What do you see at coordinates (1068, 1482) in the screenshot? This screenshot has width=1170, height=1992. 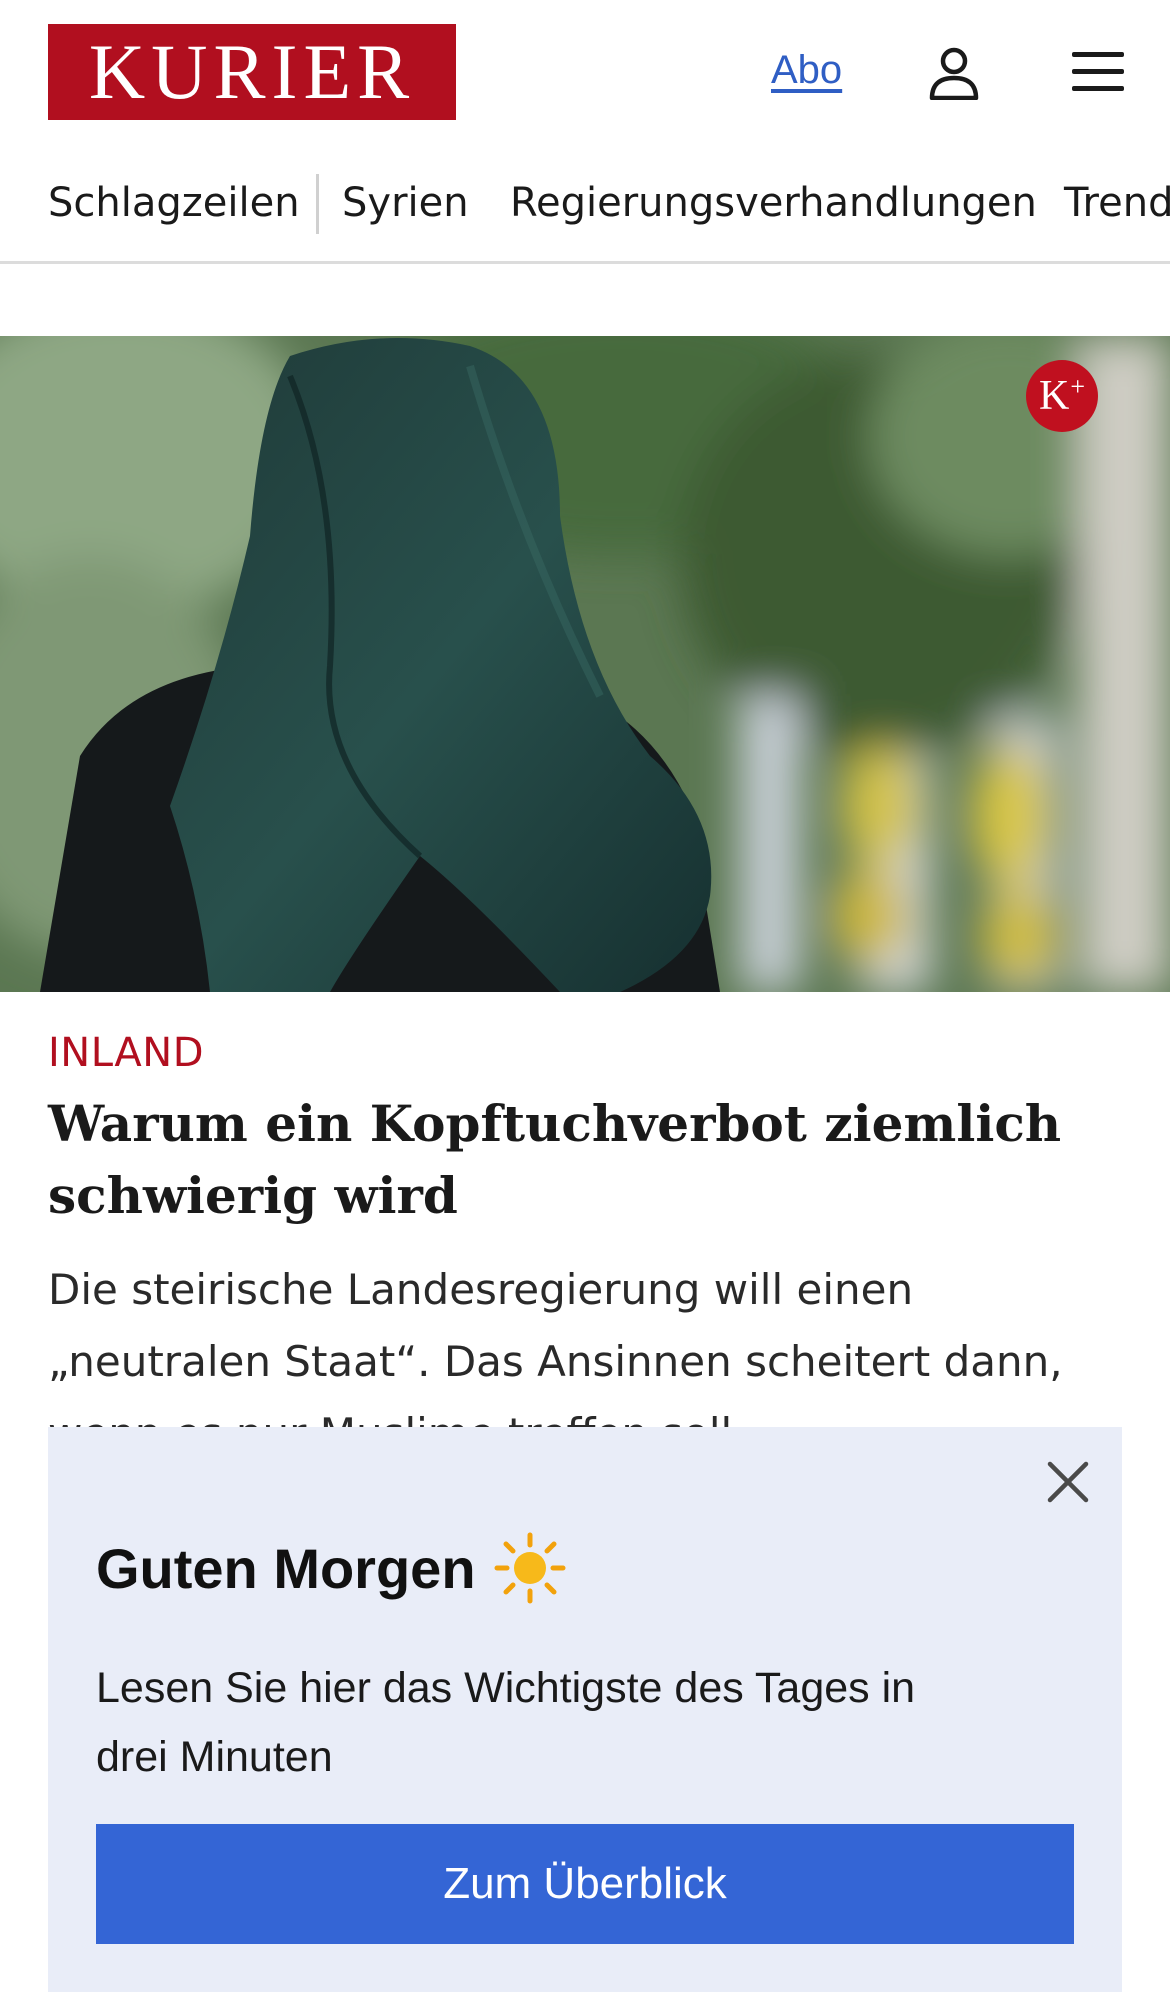 I see `close-icon` at bounding box center [1068, 1482].